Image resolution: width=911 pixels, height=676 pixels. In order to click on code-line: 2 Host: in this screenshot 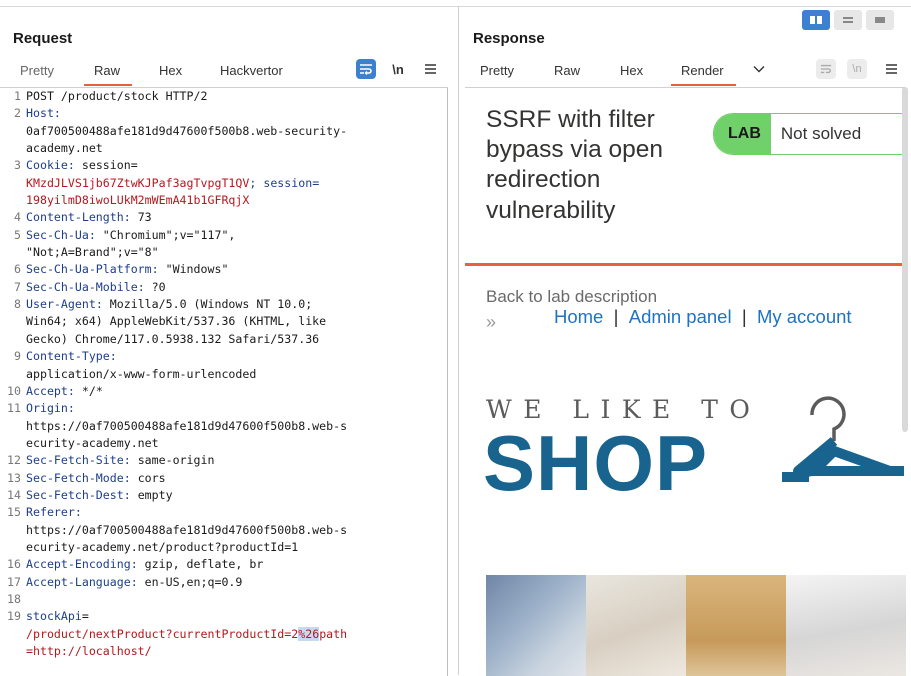, I will do `click(223, 113)`.